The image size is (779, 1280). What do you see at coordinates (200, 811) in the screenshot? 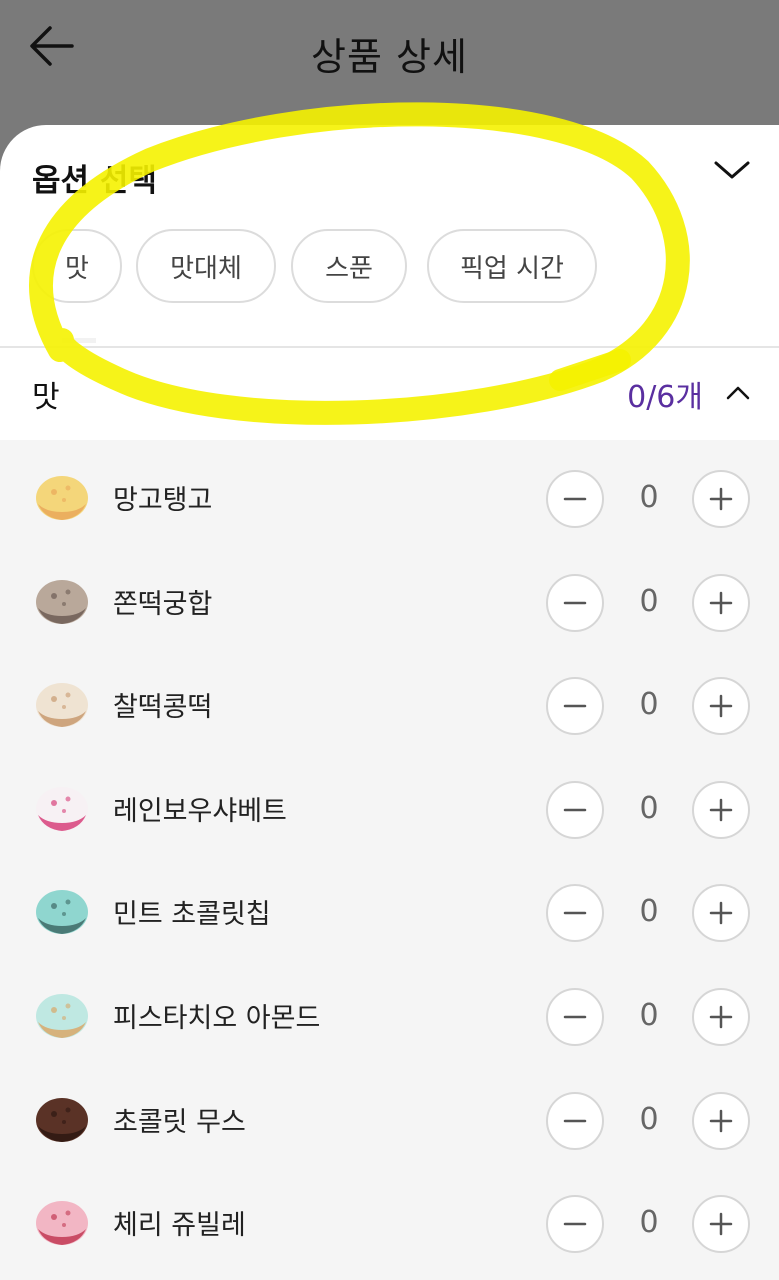
I see `flavor-name: 레인보우샤베트` at bounding box center [200, 811].